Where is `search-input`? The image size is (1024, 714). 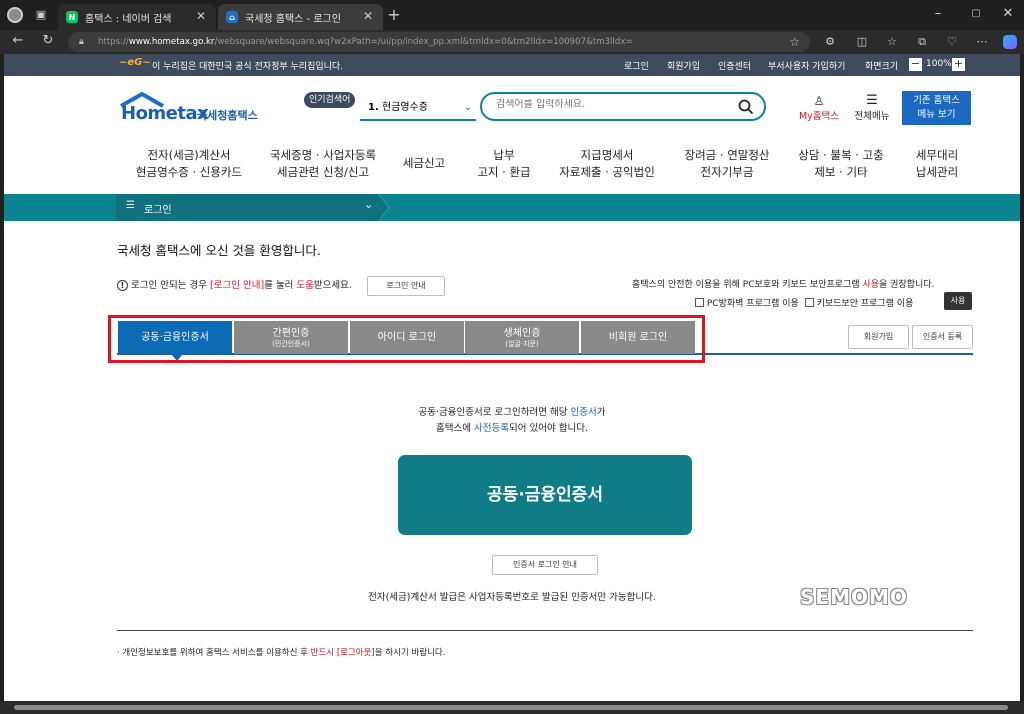 search-input is located at coordinates (623, 106).